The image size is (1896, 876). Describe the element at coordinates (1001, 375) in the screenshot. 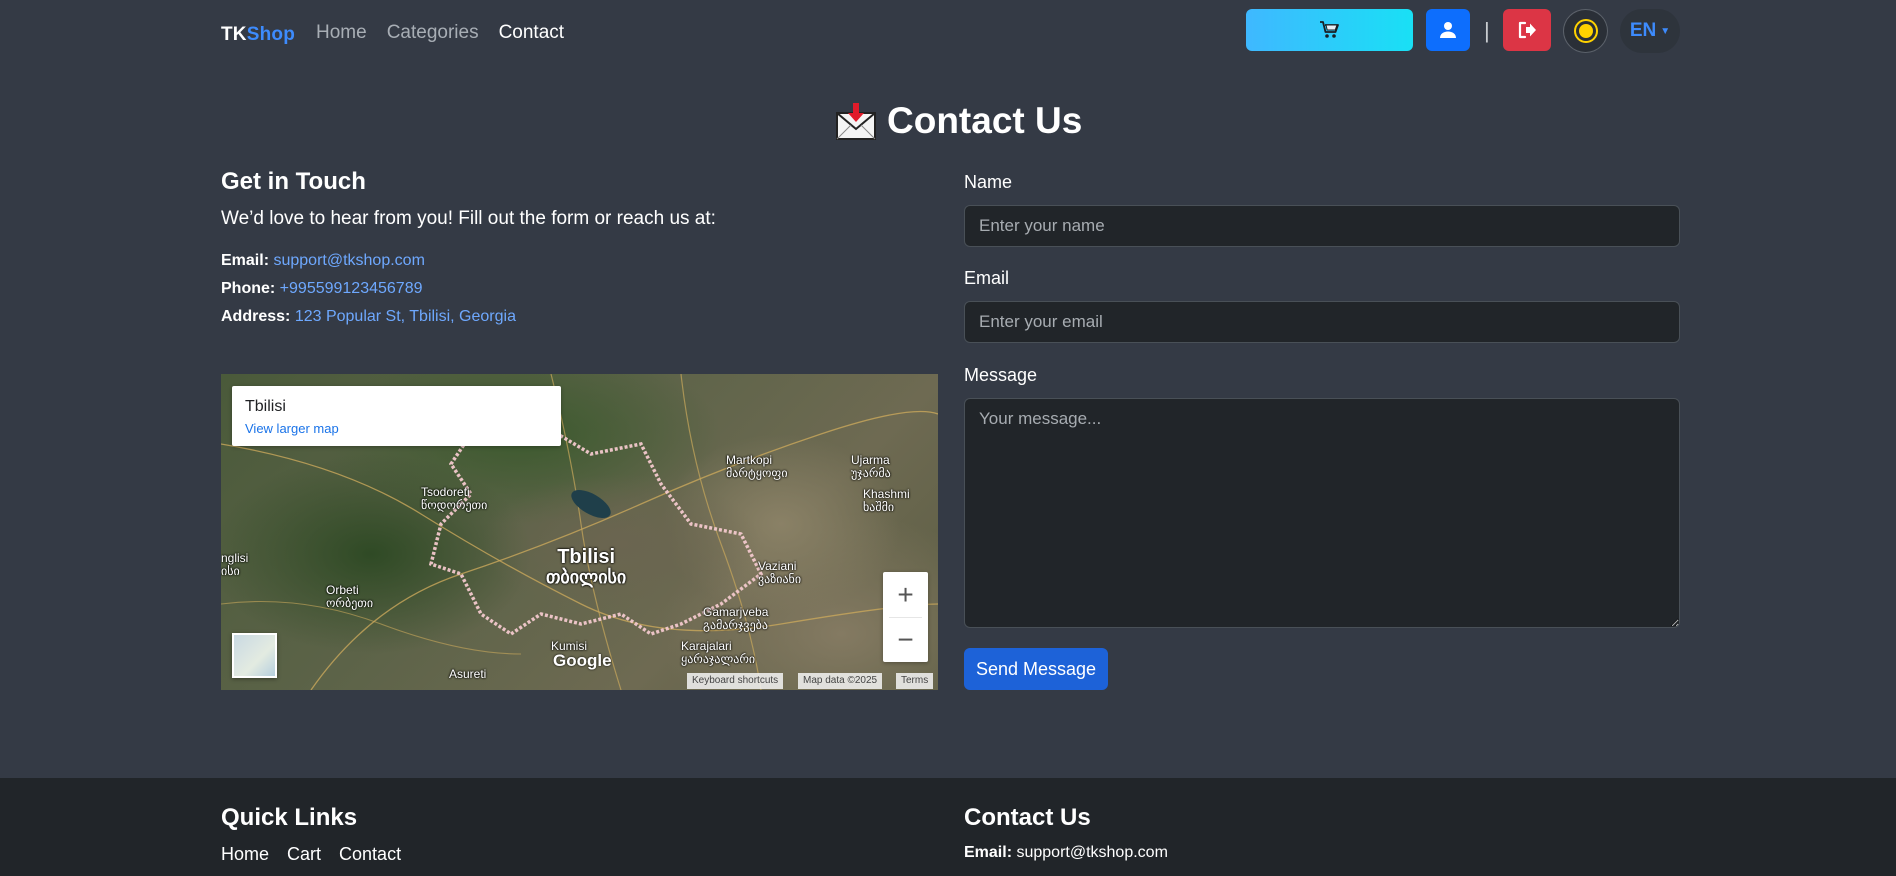

I see `message-label: Message` at that location.